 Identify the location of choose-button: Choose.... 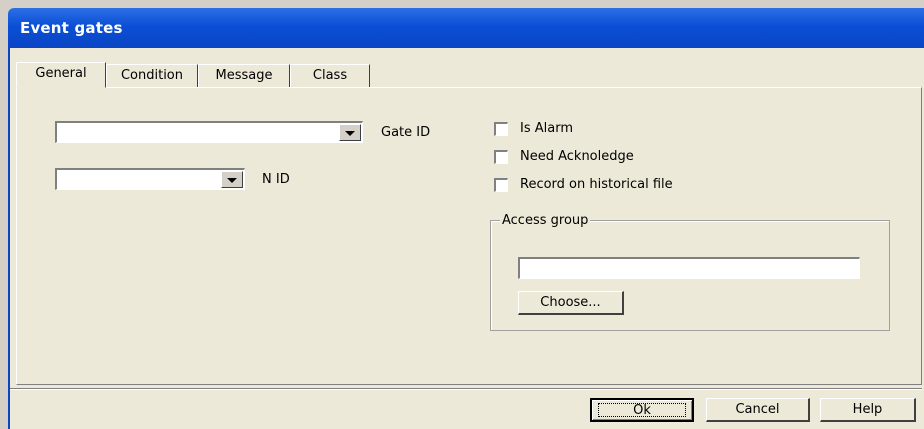
(571, 303).